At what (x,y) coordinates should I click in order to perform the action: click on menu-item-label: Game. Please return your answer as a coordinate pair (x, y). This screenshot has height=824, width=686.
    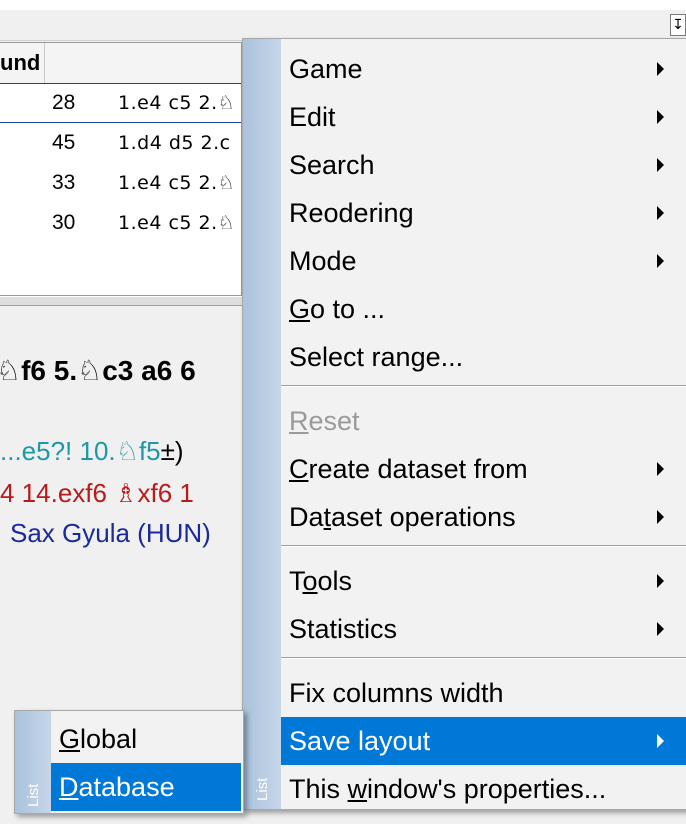
    Looking at the image, I should click on (326, 69).